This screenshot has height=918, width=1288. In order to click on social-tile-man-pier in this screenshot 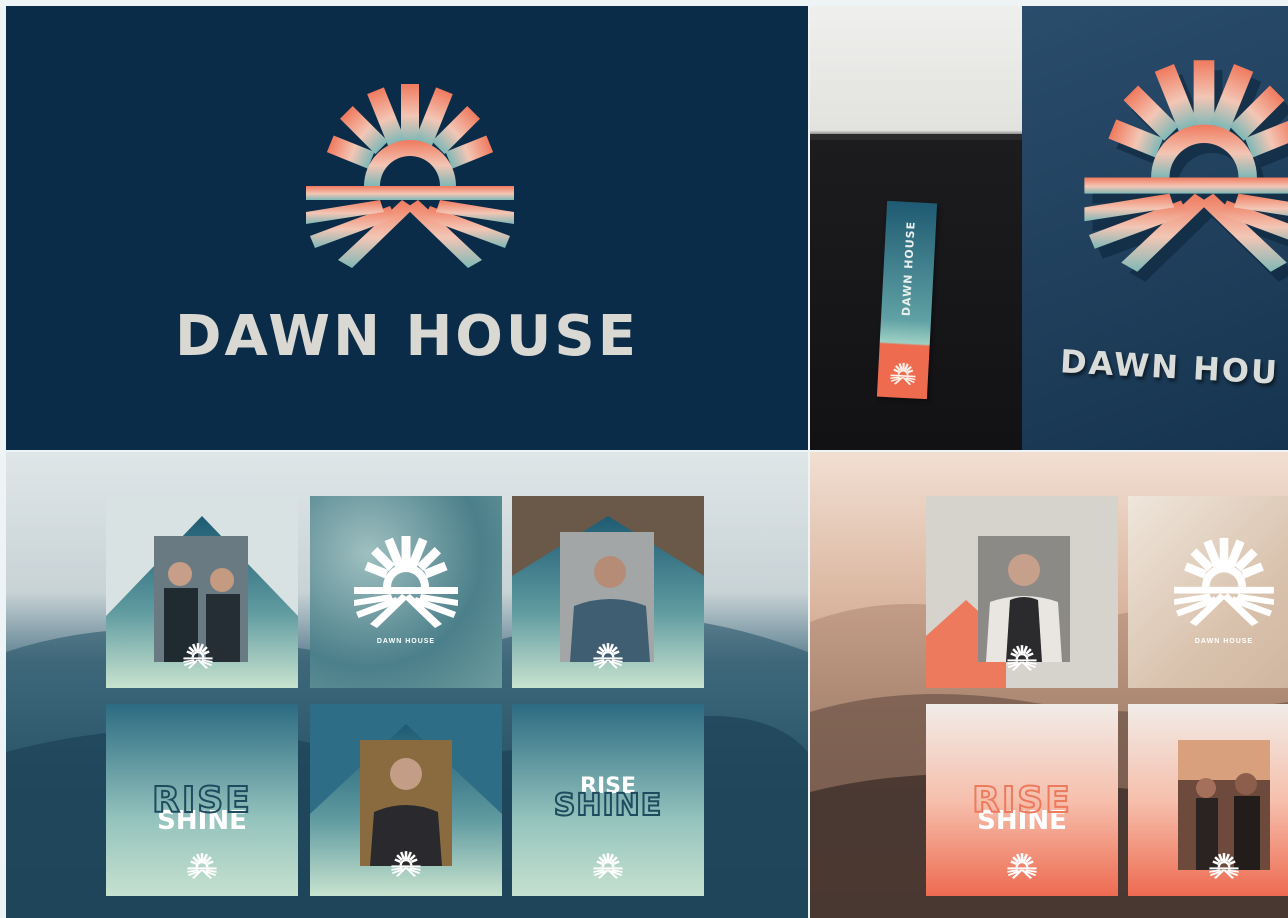, I will do `click(608, 592)`.